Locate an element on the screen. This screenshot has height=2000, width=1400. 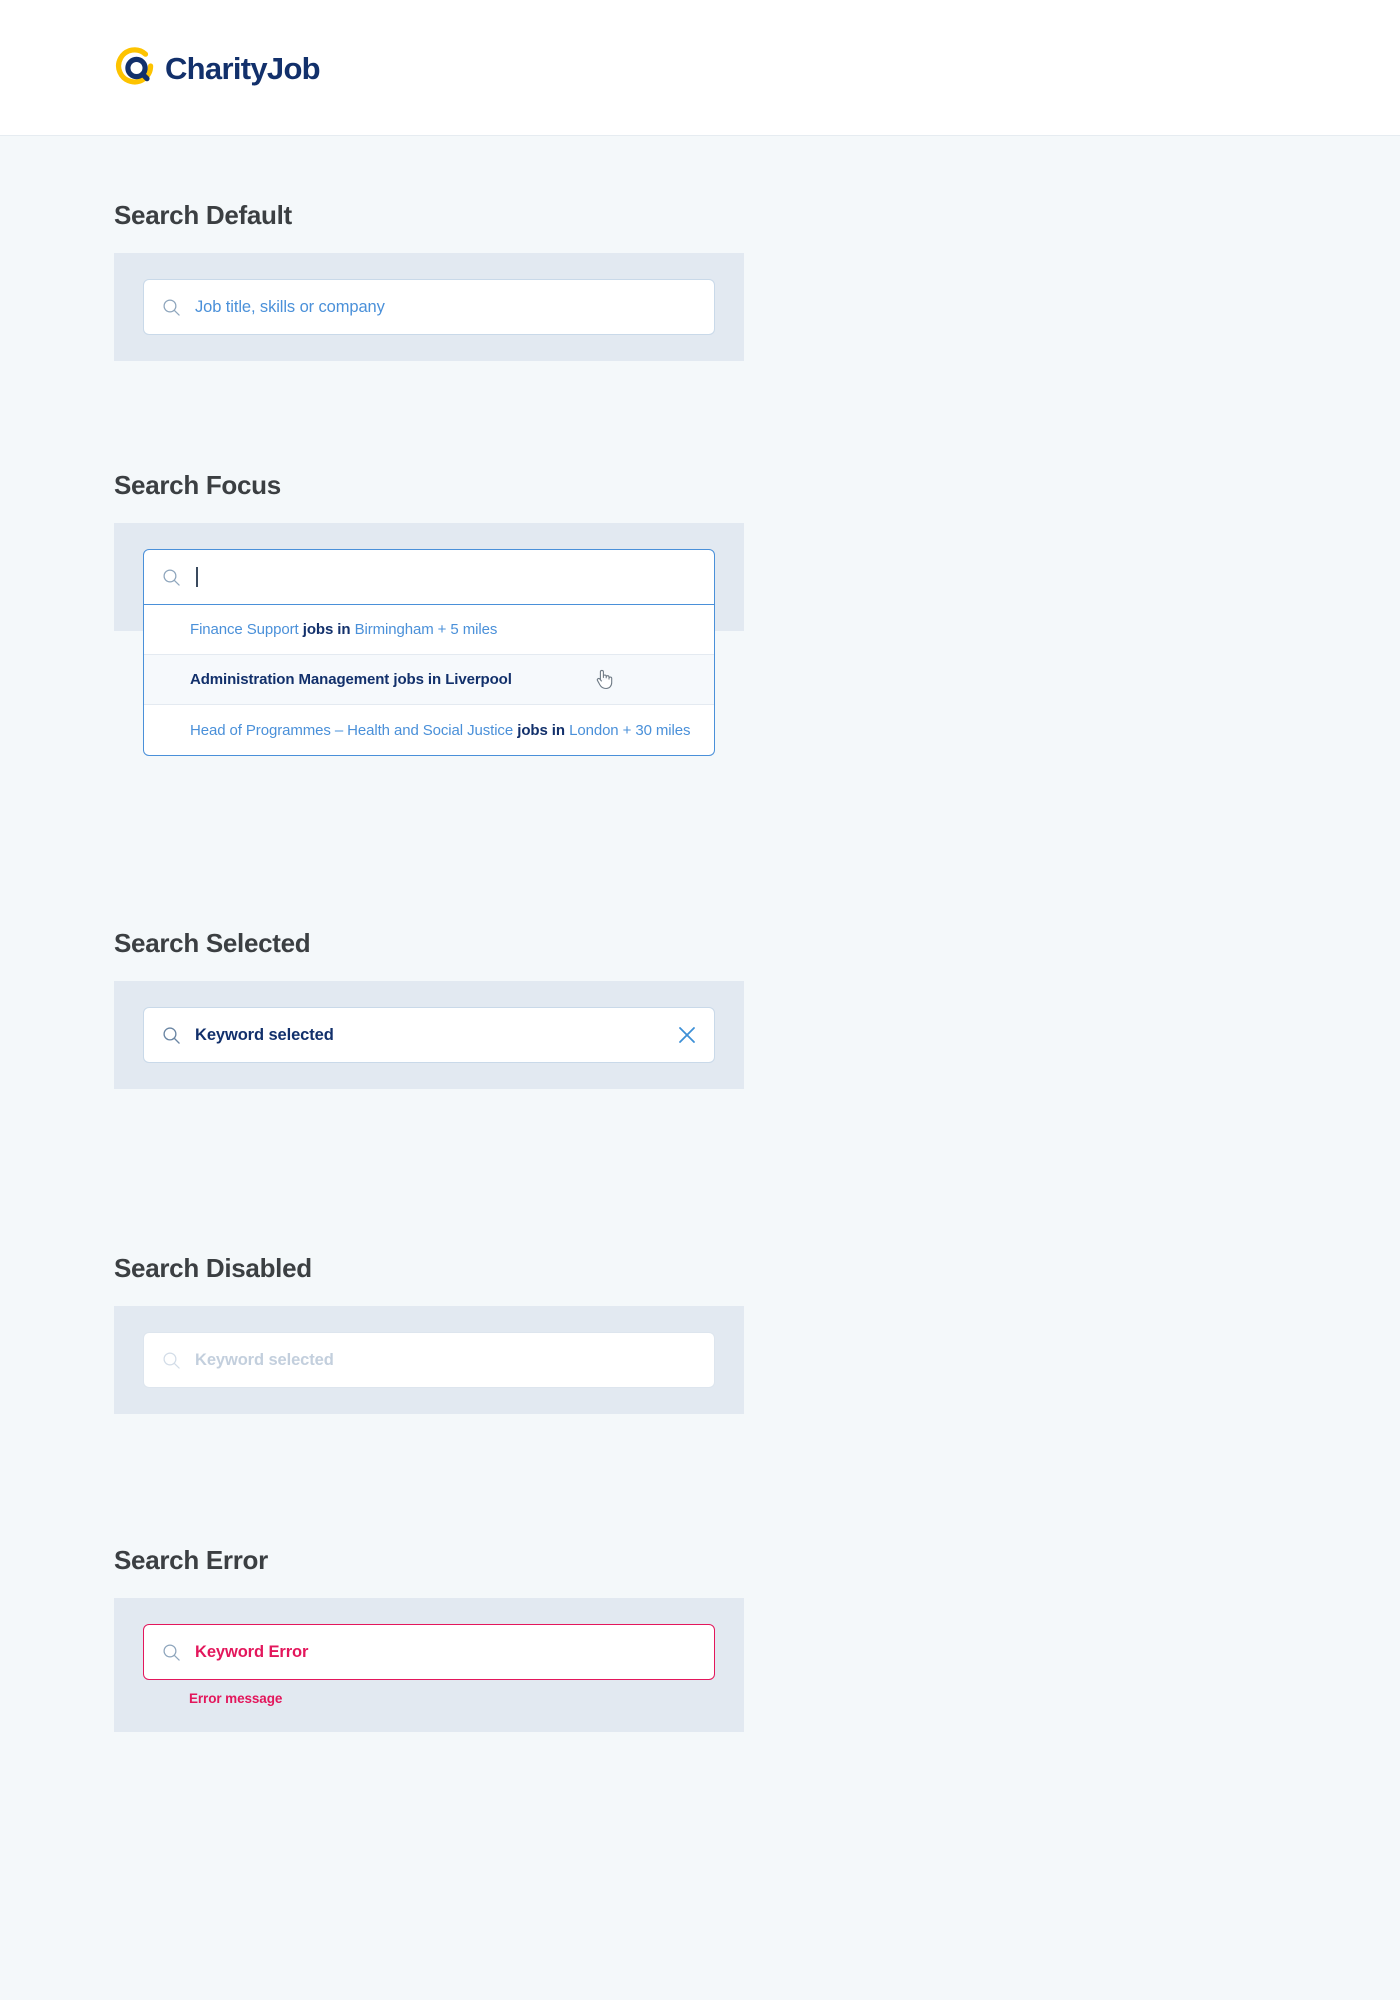
suggestion-keyword: Finance Support is located at coordinates (244, 630).